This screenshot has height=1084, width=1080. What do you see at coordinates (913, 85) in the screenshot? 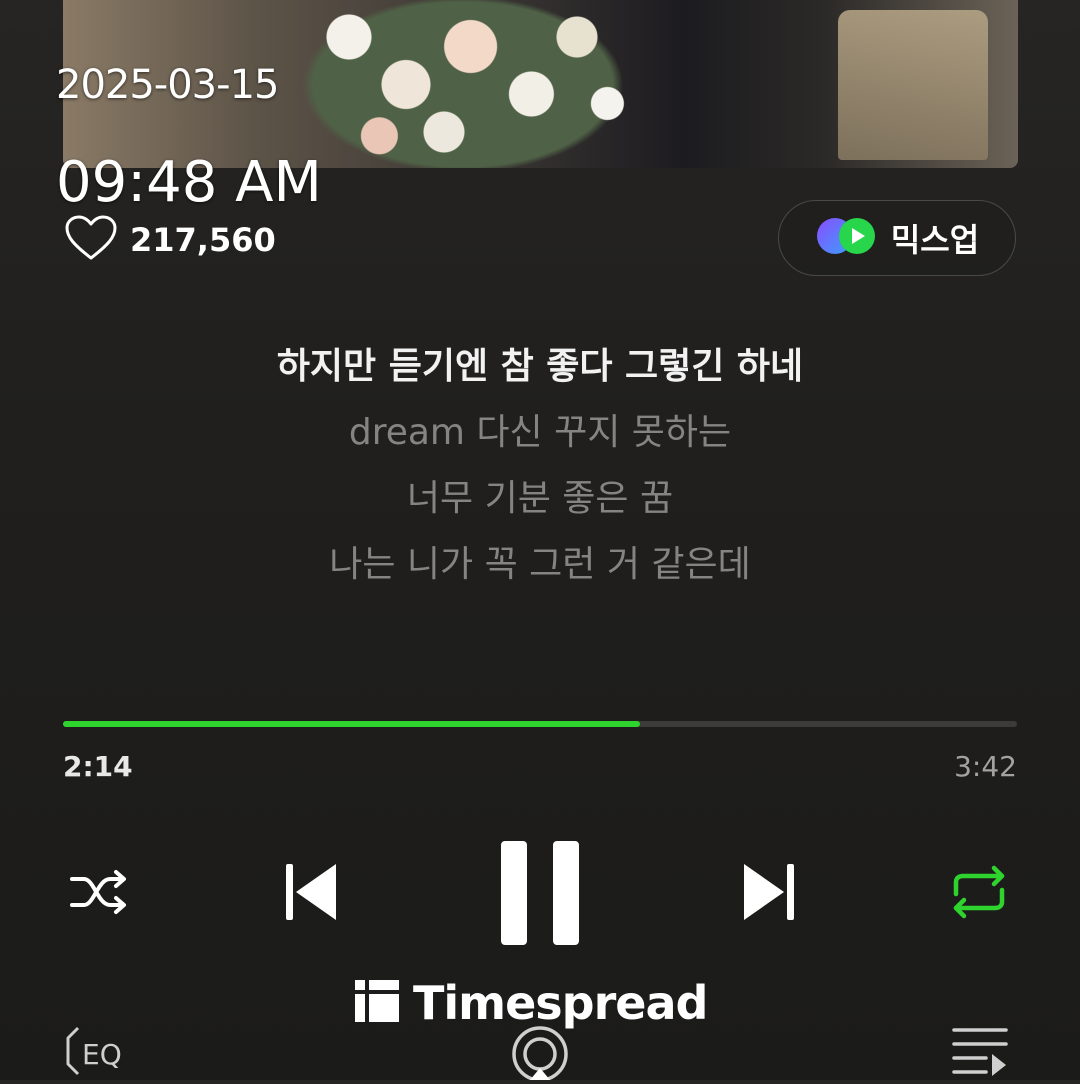
I see `album-art-chair` at bounding box center [913, 85].